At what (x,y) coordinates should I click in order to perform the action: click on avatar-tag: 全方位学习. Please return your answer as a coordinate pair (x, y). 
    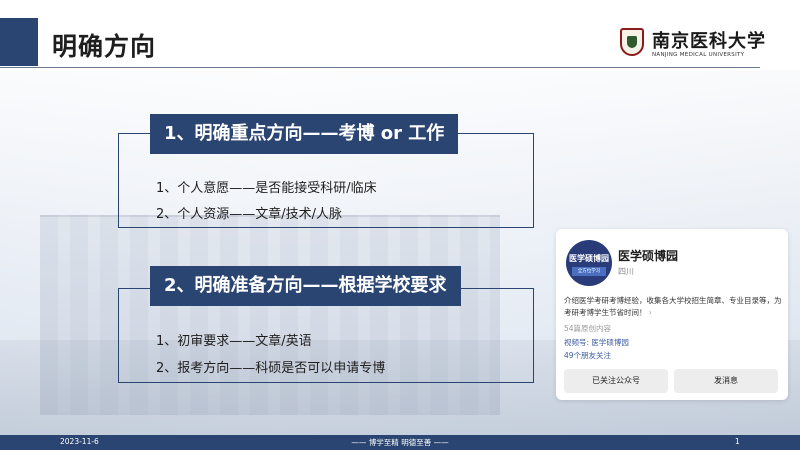
    Looking at the image, I should click on (589, 271).